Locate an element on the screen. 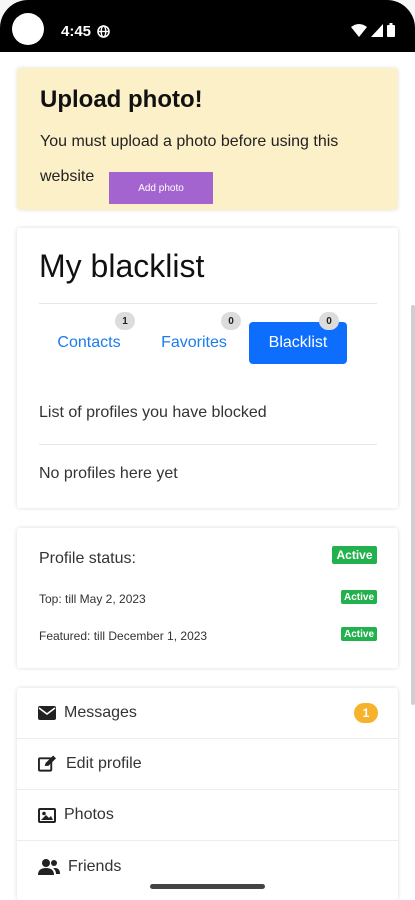  featured-status-badge: Active is located at coordinates (359, 634).